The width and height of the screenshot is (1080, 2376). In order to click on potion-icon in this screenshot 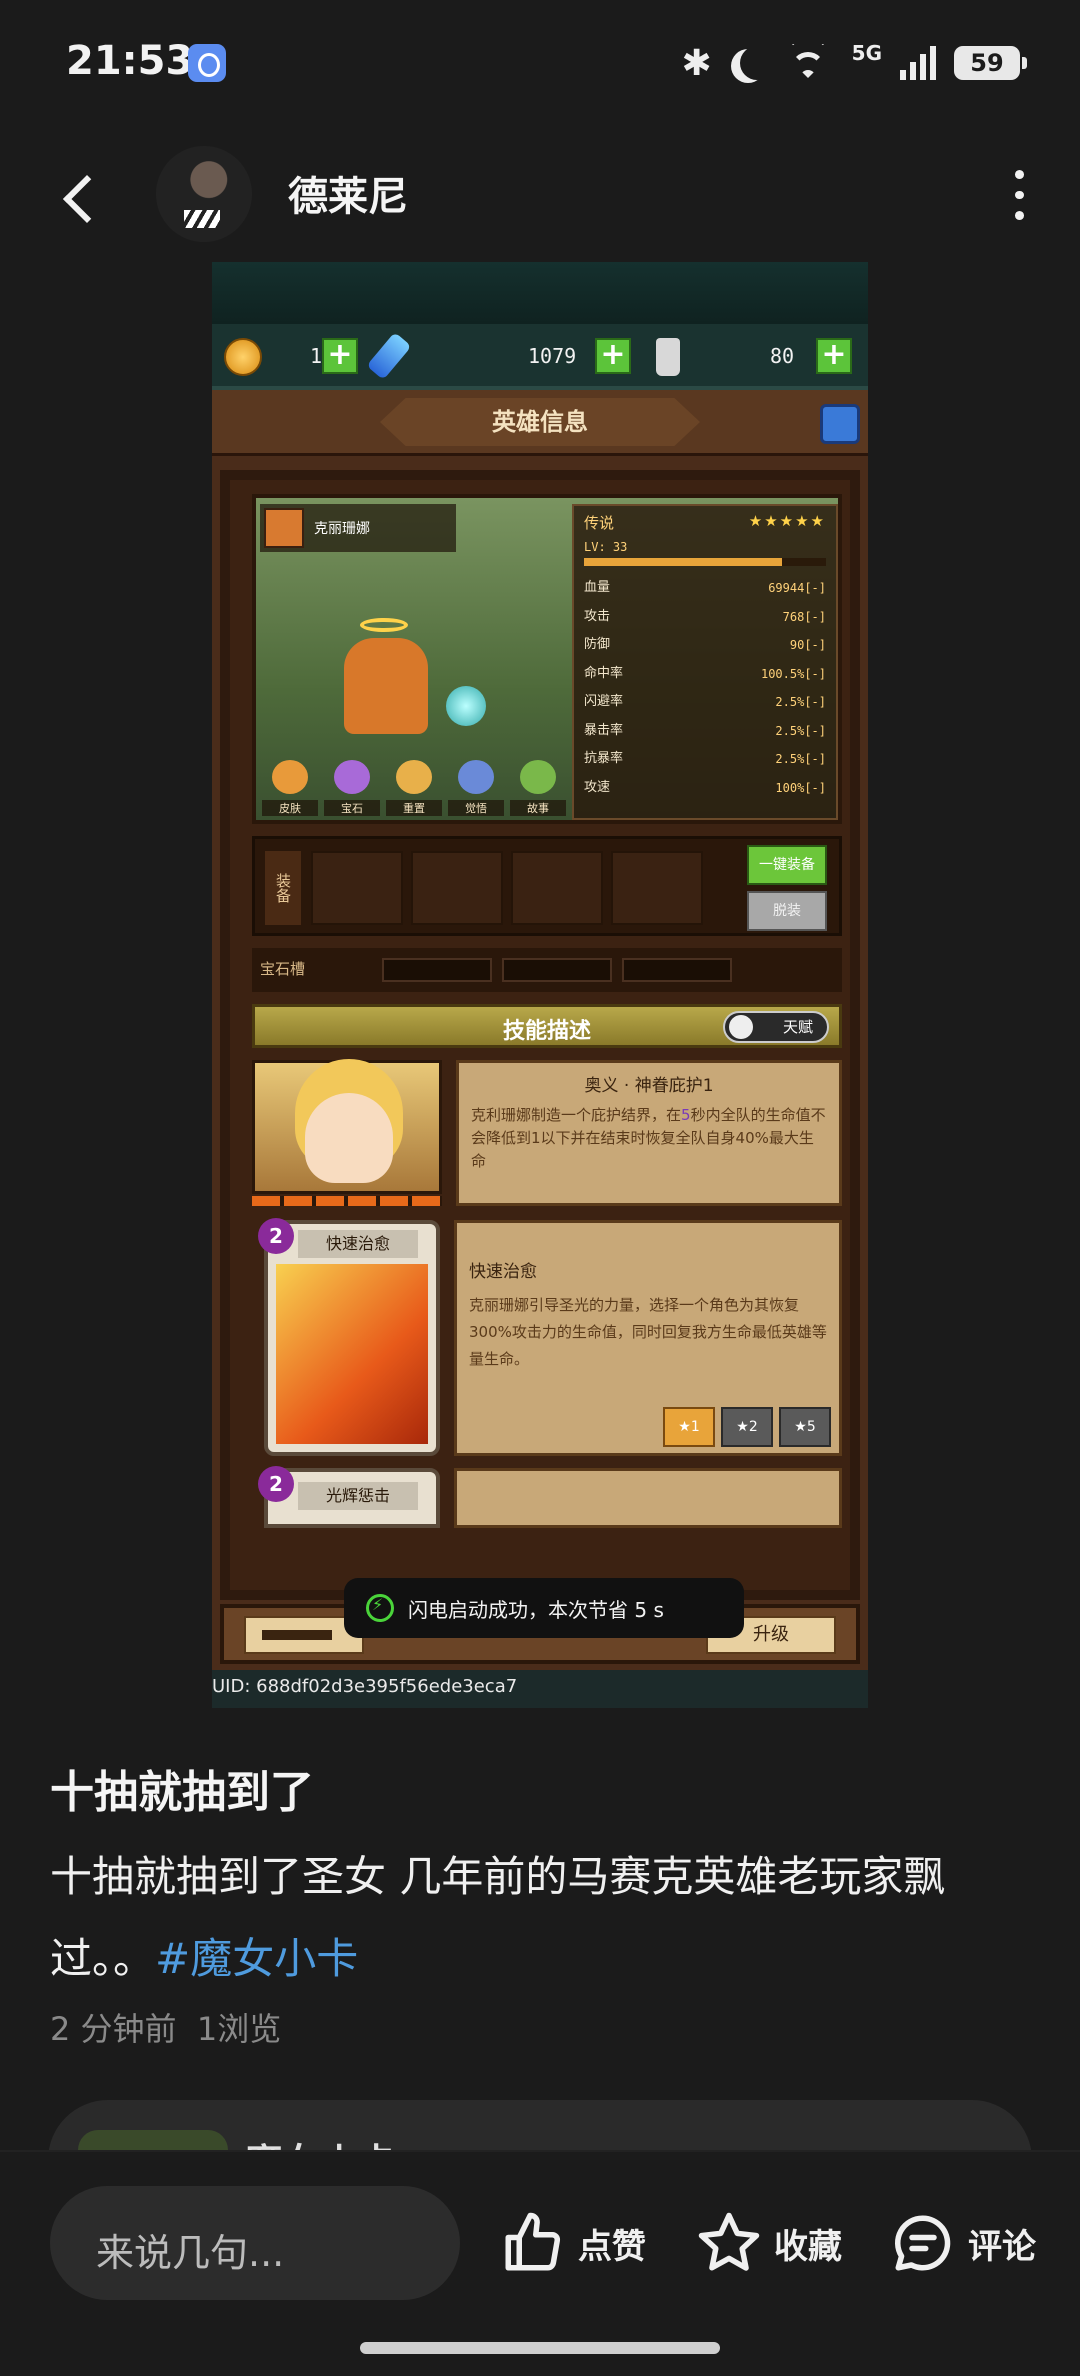, I will do `click(668, 357)`.